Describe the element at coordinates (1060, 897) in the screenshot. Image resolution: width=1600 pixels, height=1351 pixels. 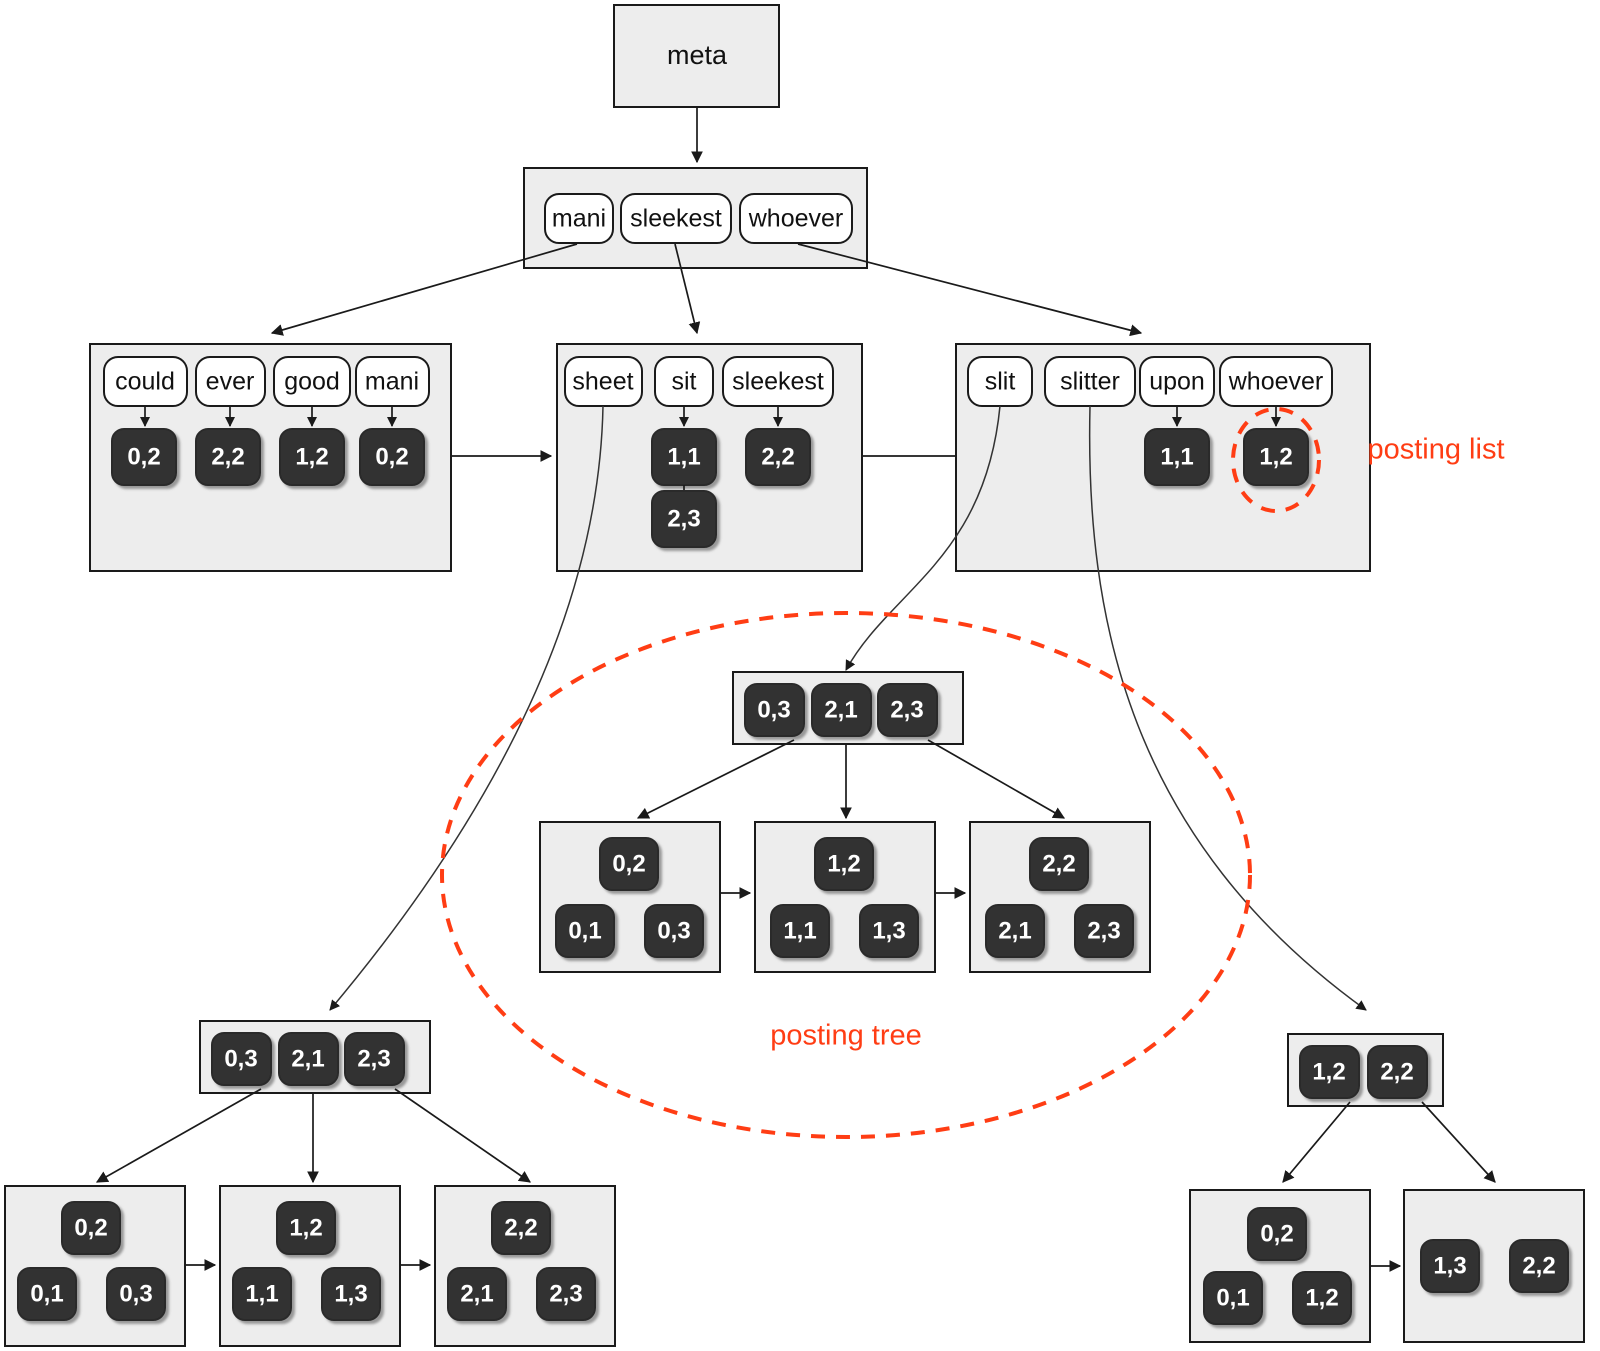
I see `posting-tree-center-leaf-2: 2,2 2,1 2,3` at that location.